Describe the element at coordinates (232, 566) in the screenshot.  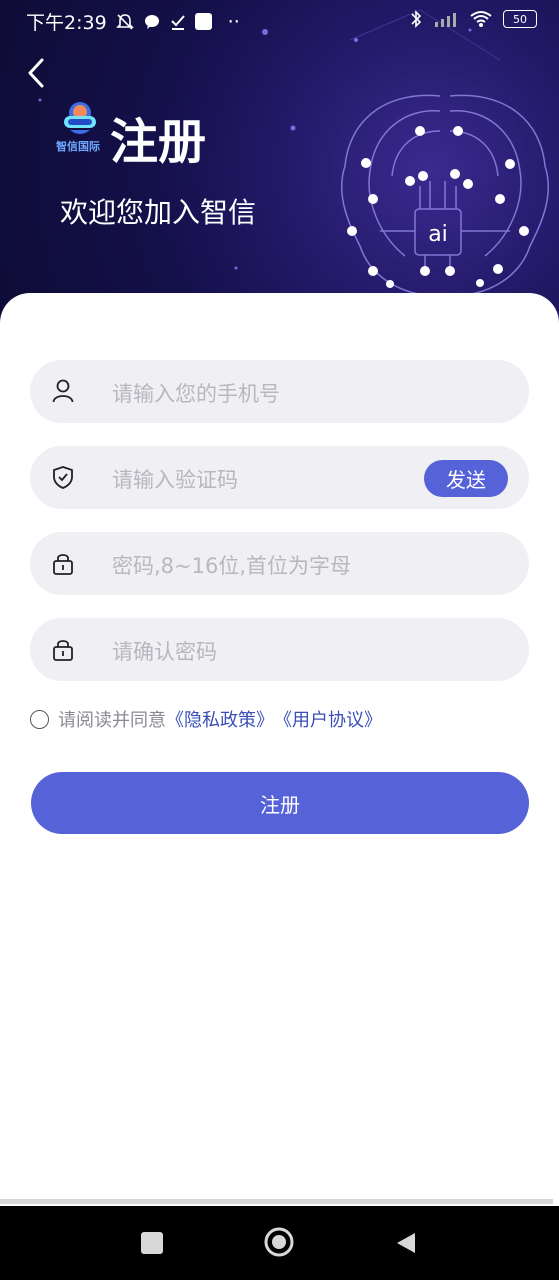
I see `password-placeholder: 密码,8~16位,首位为字母` at that location.